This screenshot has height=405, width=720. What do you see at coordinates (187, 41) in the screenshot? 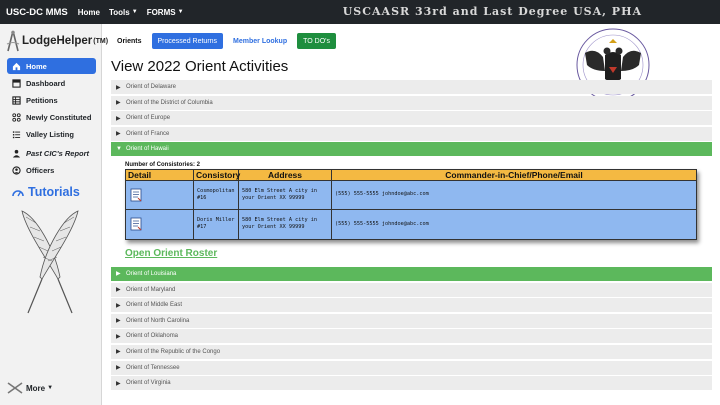
I see `processed-returns-button: Processed Returns` at bounding box center [187, 41].